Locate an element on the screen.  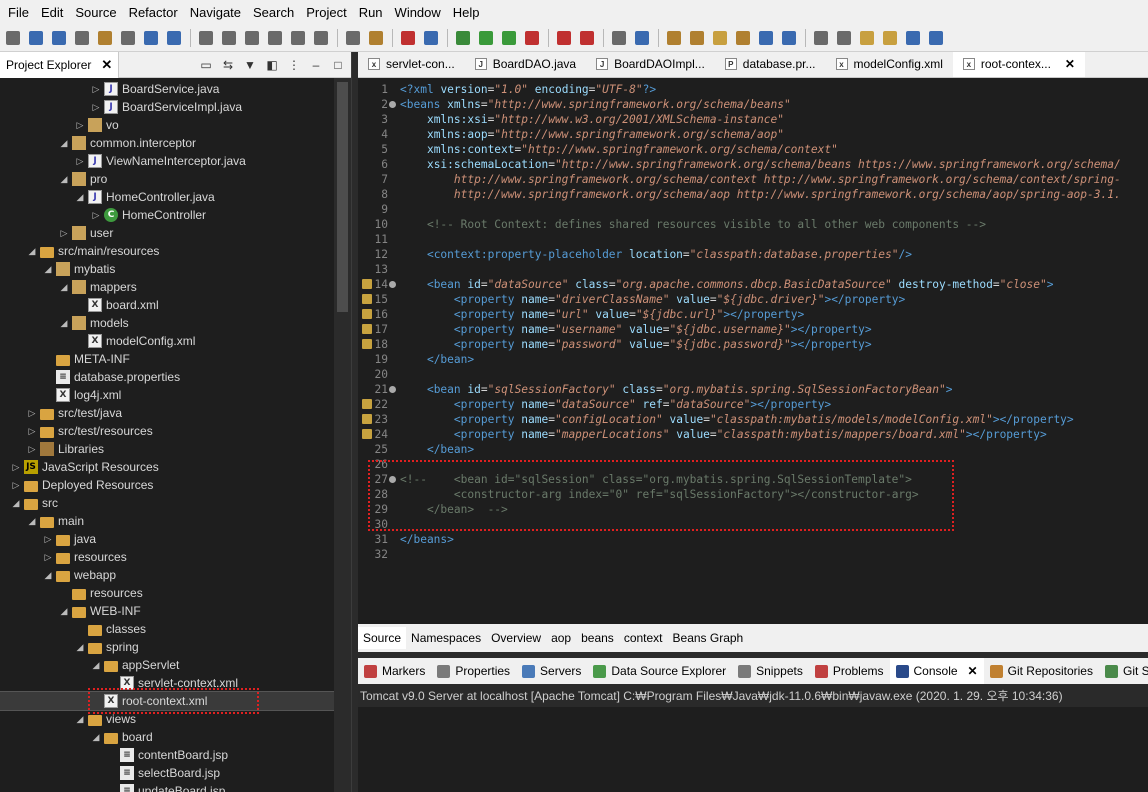
editor-tab: x modelConfig.xml is located at coordinates (889, 64).